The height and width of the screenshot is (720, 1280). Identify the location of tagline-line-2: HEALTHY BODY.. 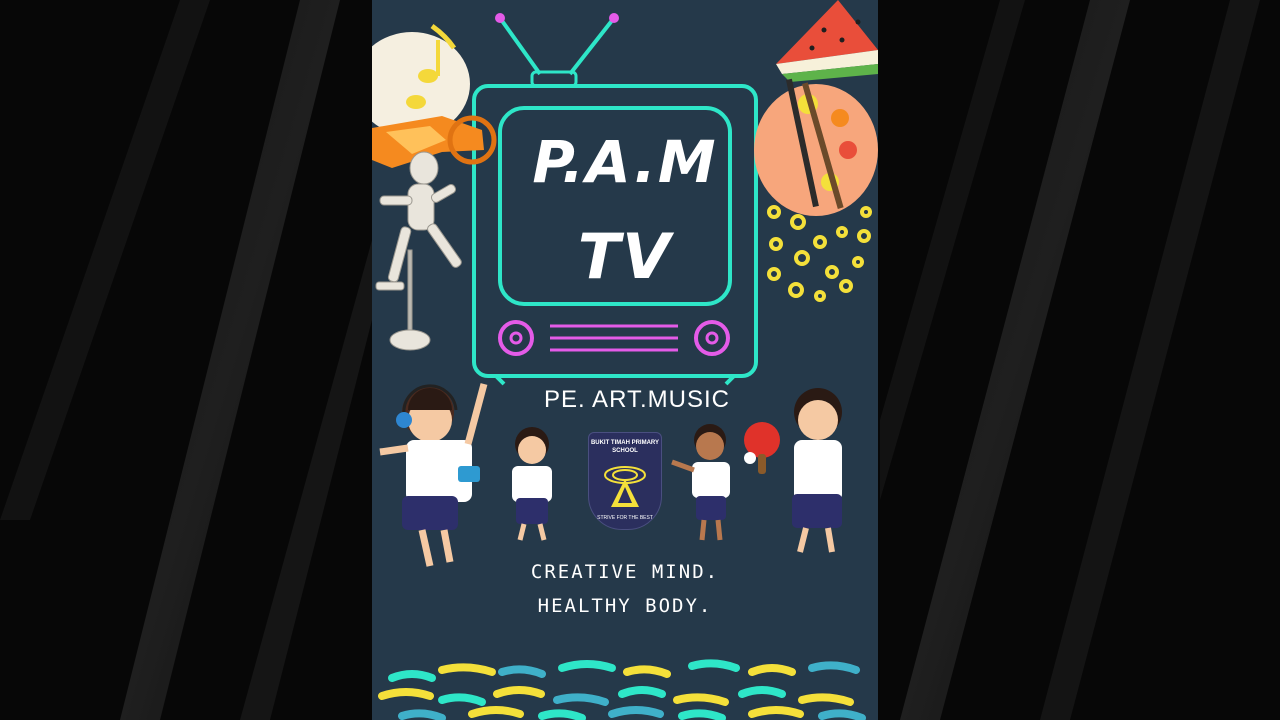
(625, 606).